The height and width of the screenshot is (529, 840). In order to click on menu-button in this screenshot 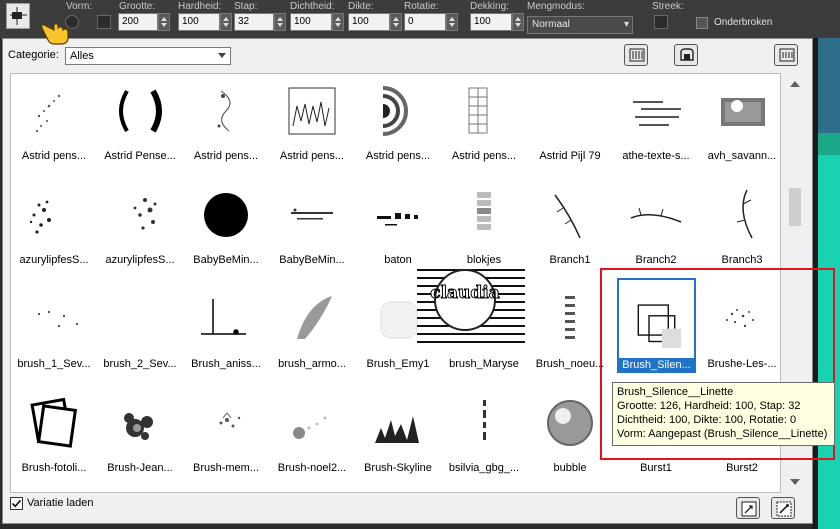, I will do `click(786, 55)`.